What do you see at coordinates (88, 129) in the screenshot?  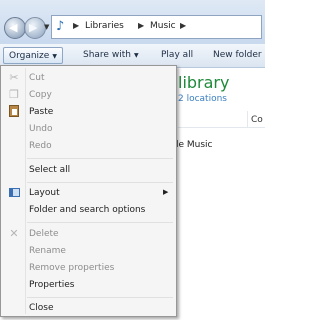 I see `menu-item-undo: Undo` at bounding box center [88, 129].